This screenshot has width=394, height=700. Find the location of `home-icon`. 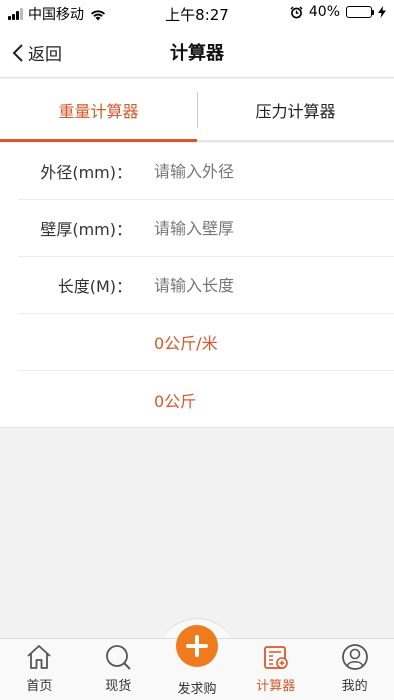

home-icon is located at coordinates (39, 657).